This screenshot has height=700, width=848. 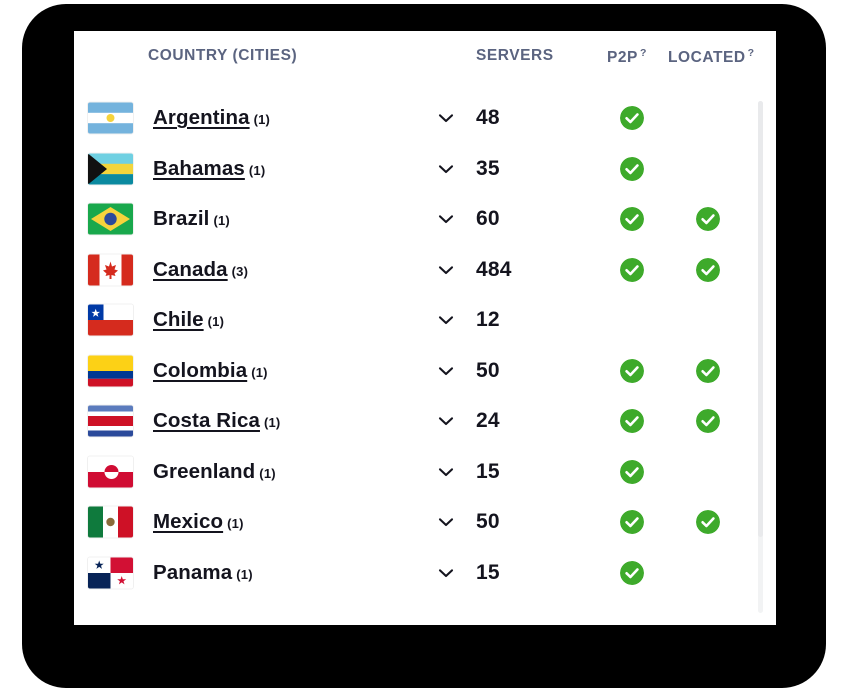 What do you see at coordinates (425, 62) in the screenshot?
I see `table-header: COUNTRY (CITIES) SERVERS P2P? LOCATED?` at bounding box center [425, 62].